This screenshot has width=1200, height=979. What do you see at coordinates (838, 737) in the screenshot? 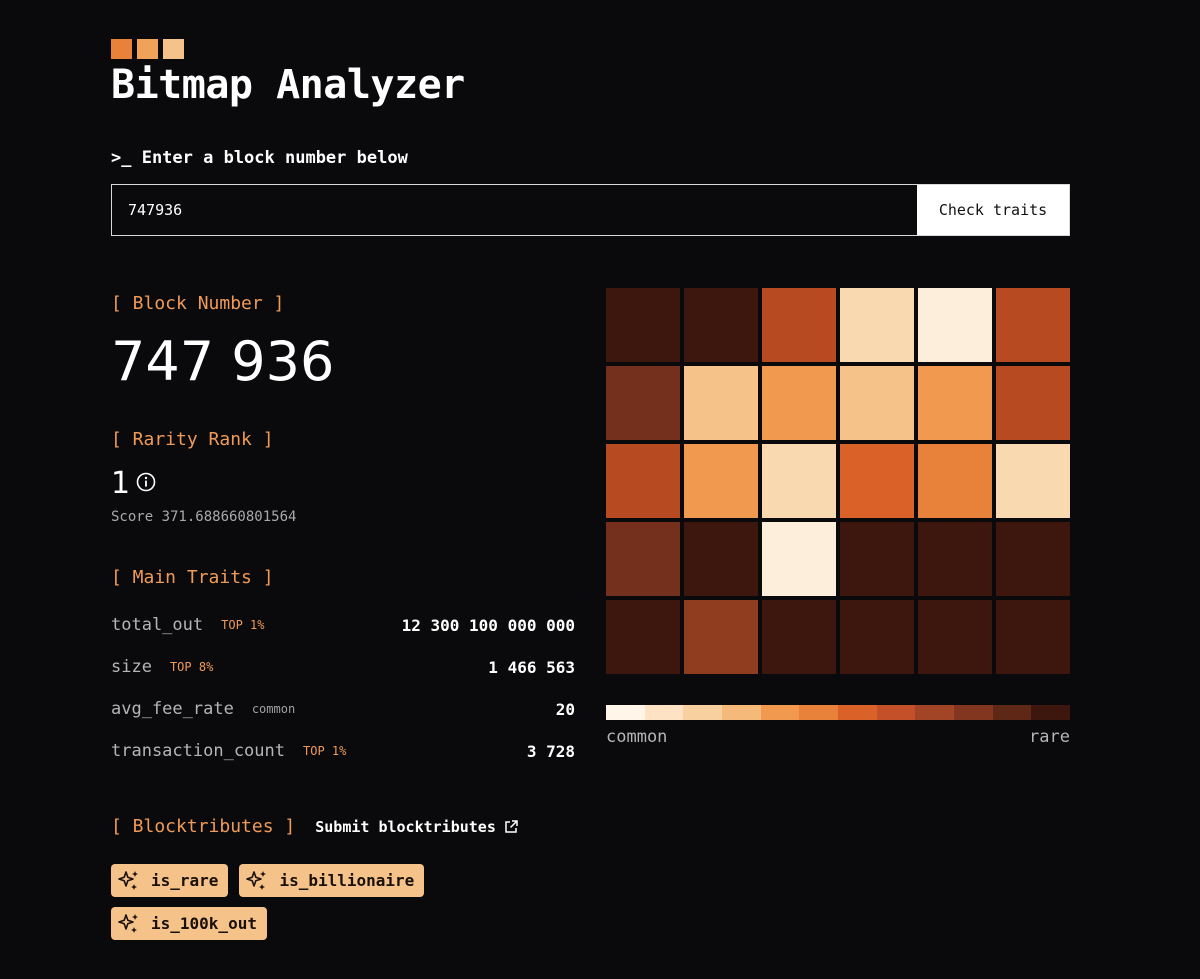
I see `rarity-legend-labels: common rare` at bounding box center [838, 737].